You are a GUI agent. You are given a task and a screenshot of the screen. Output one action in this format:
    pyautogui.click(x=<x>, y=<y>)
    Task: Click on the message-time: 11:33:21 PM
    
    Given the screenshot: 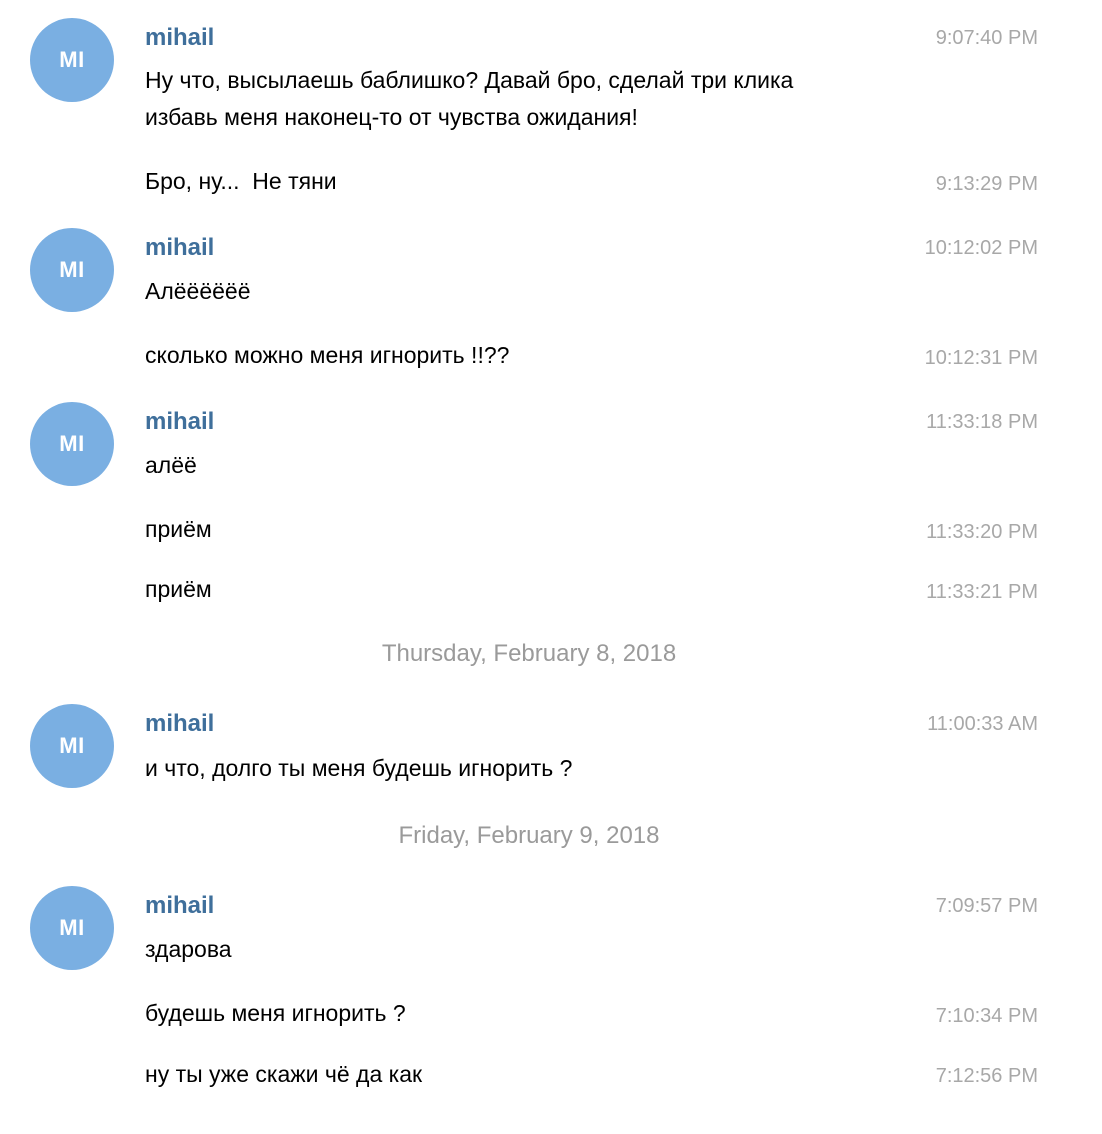 What is the action you would take?
    pyautogui.click(x=982, y=592)
    